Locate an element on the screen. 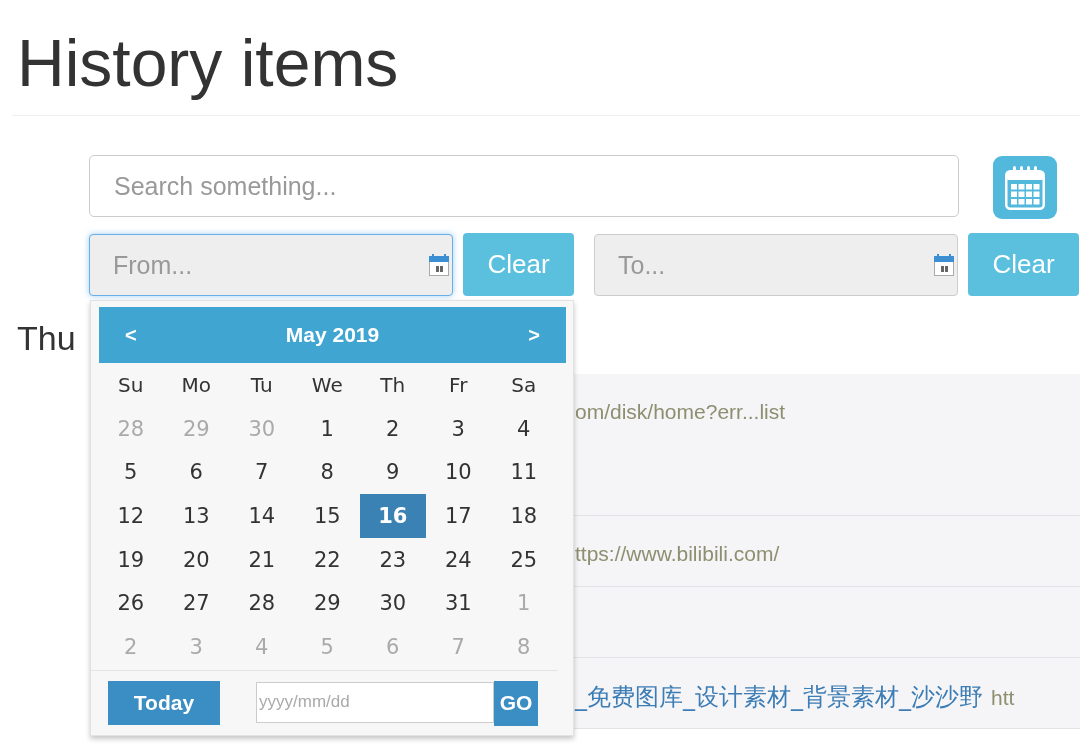 The height and width of the screenshot is (749, 1080). today-button: Today is located at coordinates (164, 702).